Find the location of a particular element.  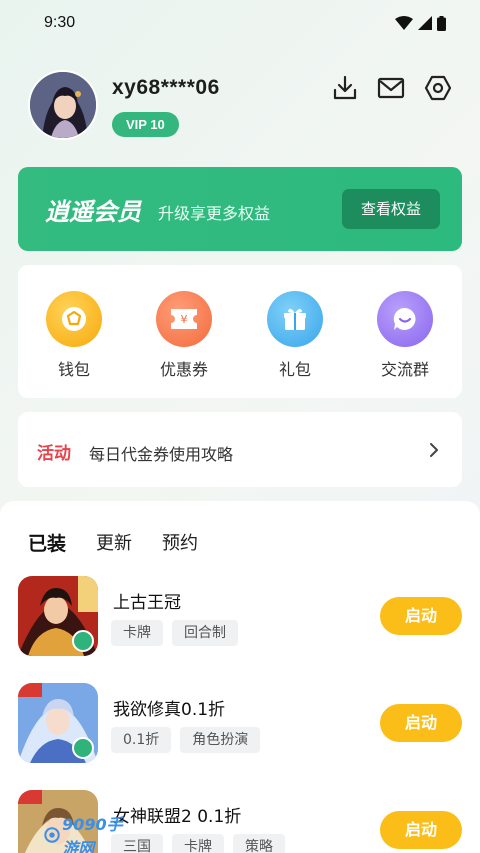

vip-badge: VIP 10 is located at coordinates (145, 124).